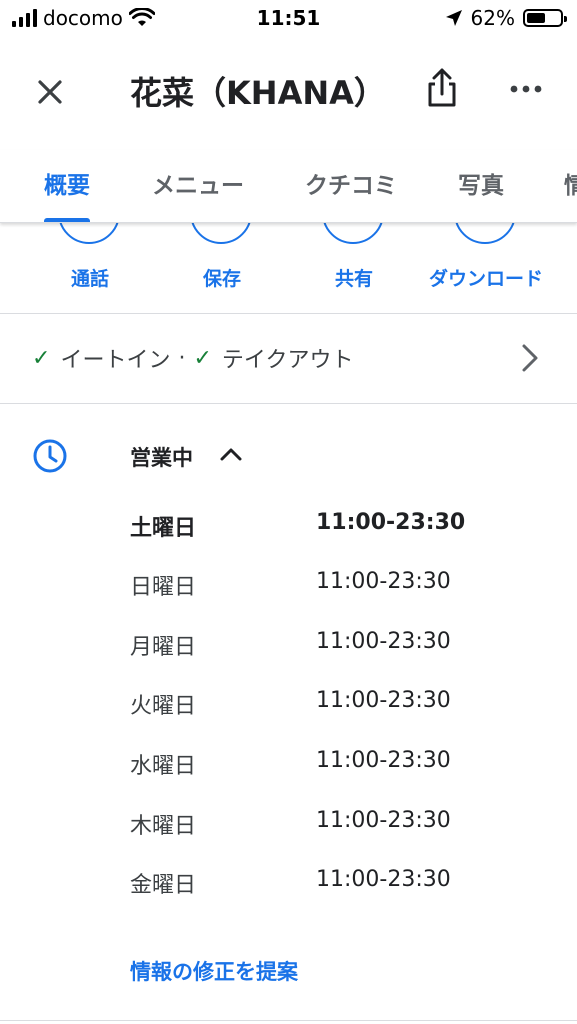 This screenshot has width=577, height=1024. Describe the element at coordinates (485, 279) in the screenshot. I see `download-label: ダウンロード` at that location.